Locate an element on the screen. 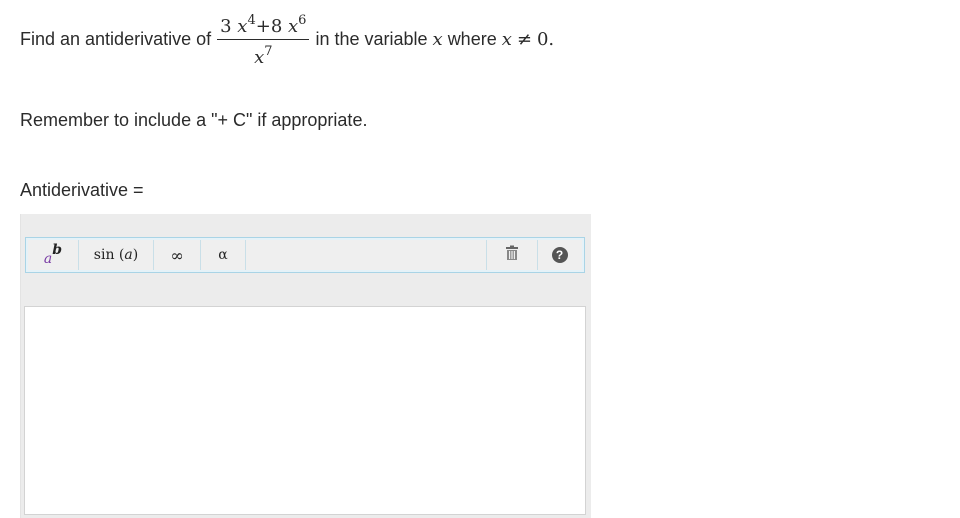 The height and width of the screenshot is (518, 960). fraction-numerator: 3 x4+8 x6 is located at coordinates (263, 25).